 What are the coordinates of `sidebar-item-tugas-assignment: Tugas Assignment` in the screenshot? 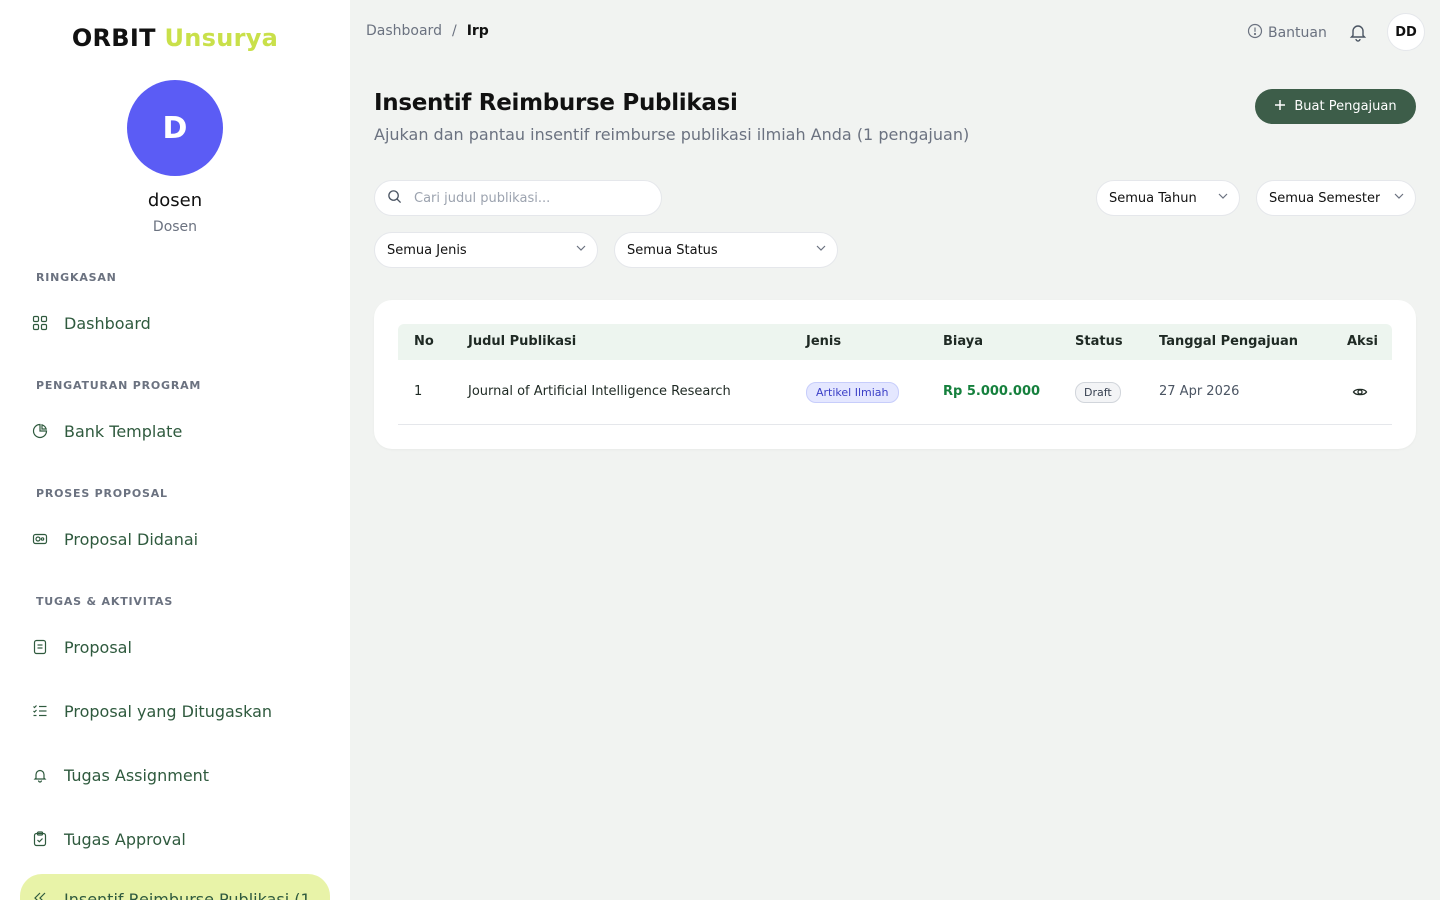 It's located at (175, 775).